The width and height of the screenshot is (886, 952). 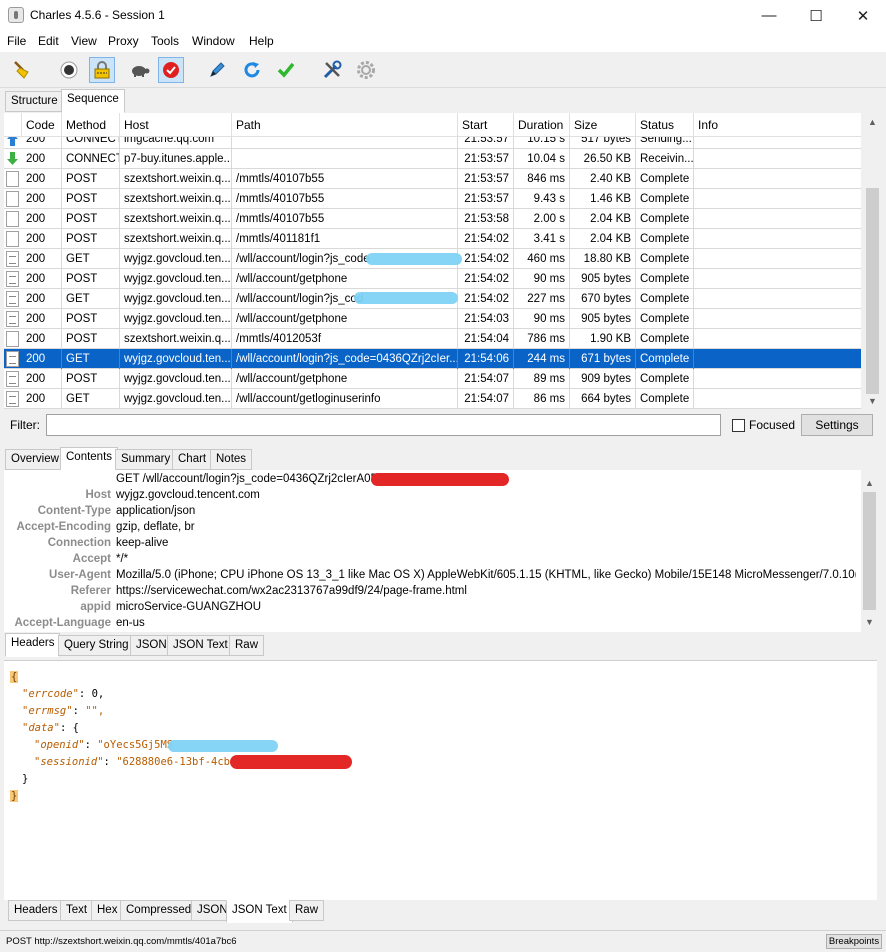 What do you see at coordinates (872, 291) in the screenshot?
I see `sequence-scroll-thumb` at bounding box center [872, 291].